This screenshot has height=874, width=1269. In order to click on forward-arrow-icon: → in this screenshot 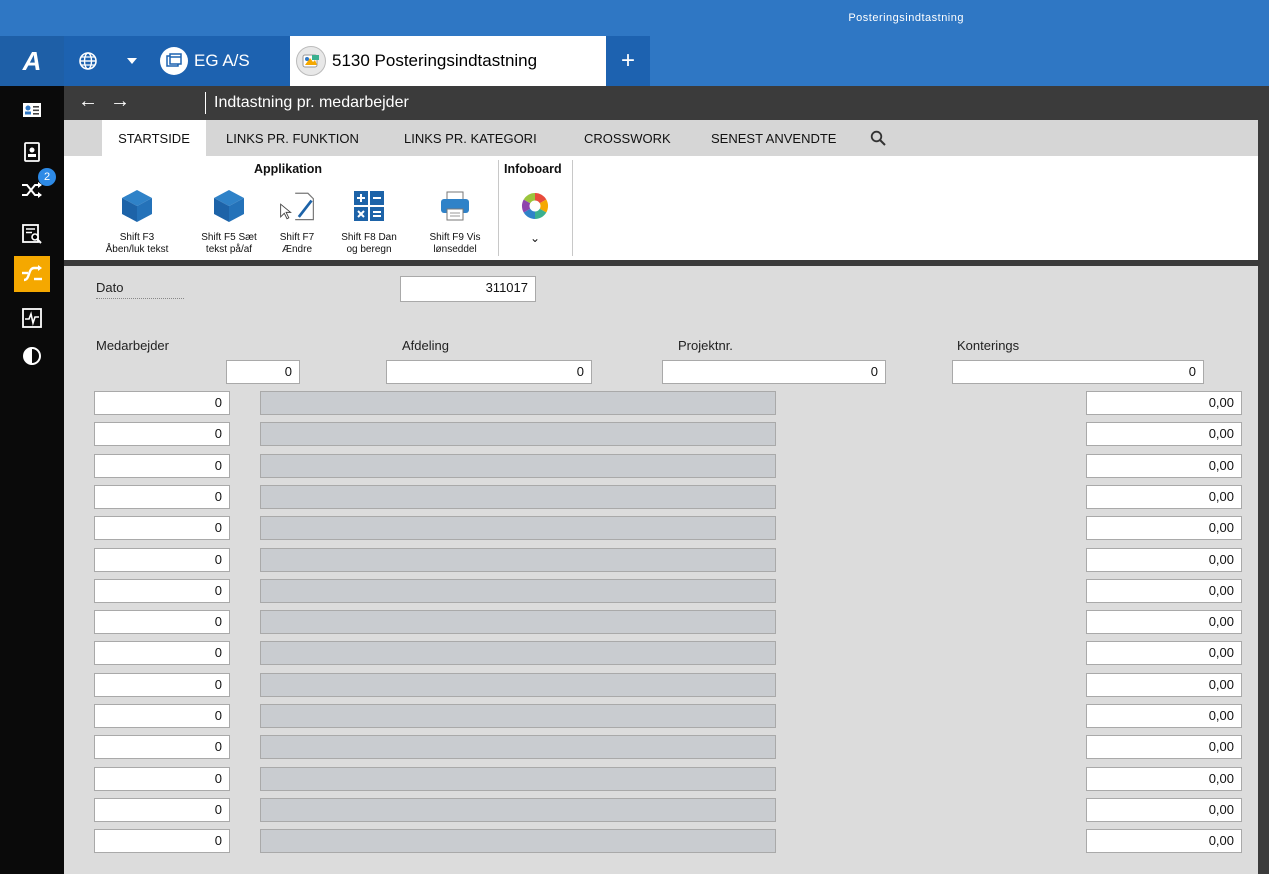, I will do `click(120, 101)`.